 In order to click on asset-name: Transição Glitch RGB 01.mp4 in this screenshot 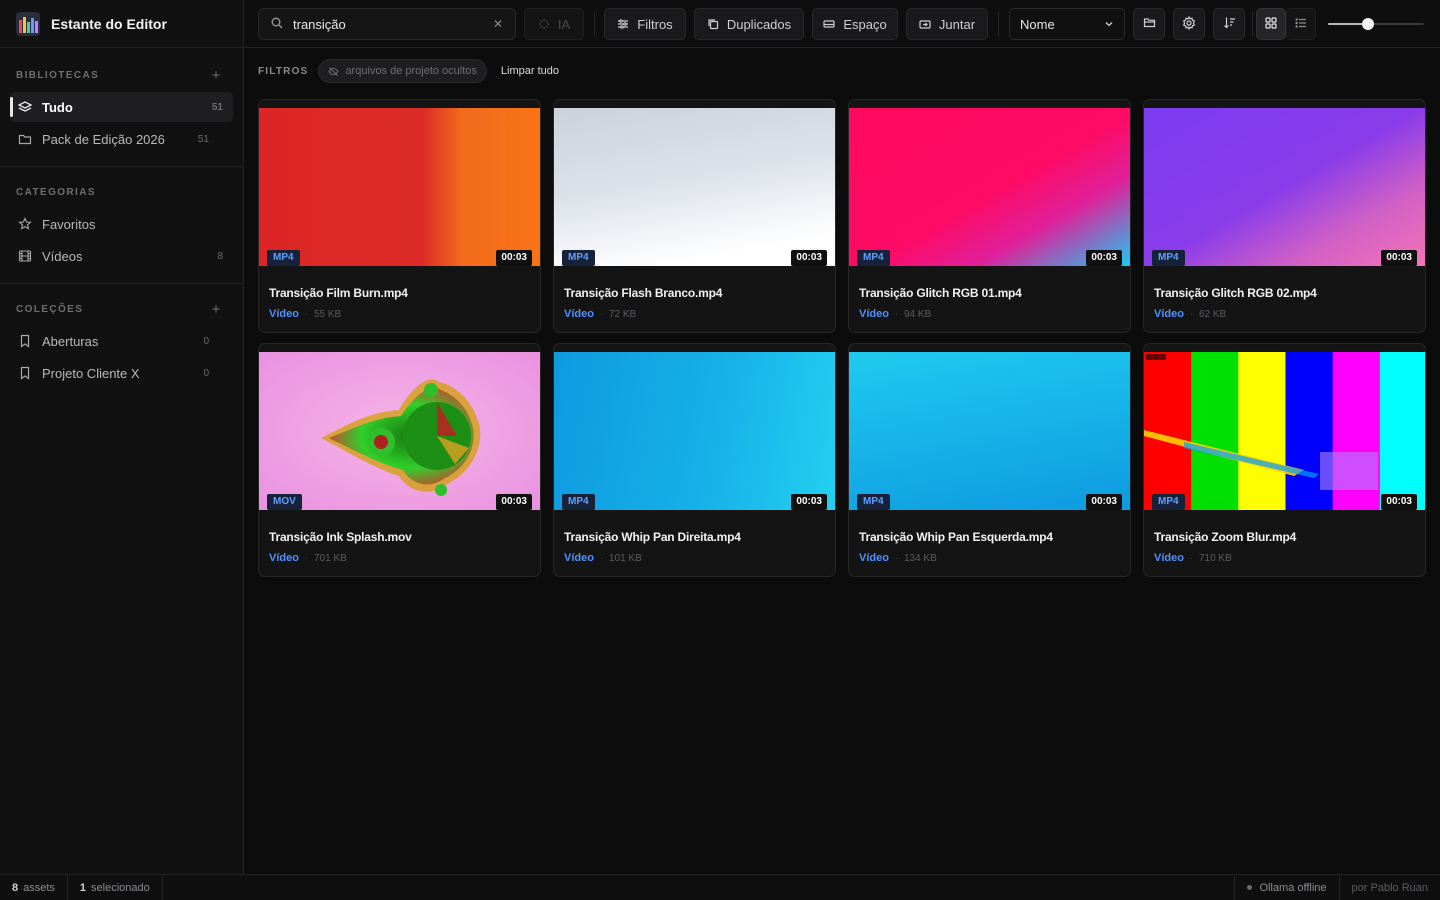, I will do `click(940, 293)`.